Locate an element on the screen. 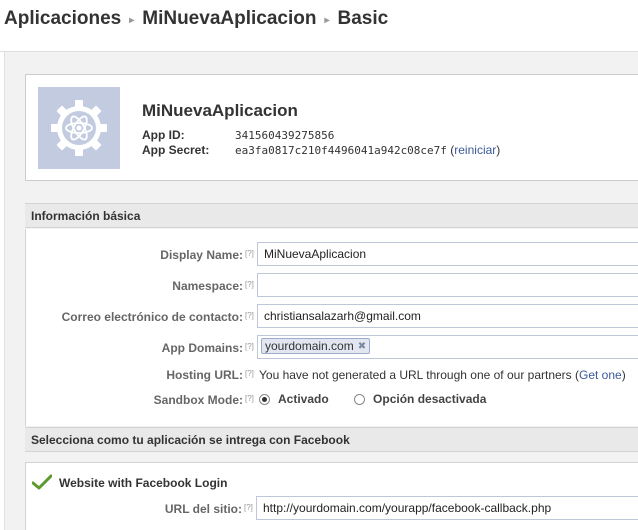 This screenshot has height=530, width=638. site-url-label: URL del sitio: is located at coordinates (203, 509).